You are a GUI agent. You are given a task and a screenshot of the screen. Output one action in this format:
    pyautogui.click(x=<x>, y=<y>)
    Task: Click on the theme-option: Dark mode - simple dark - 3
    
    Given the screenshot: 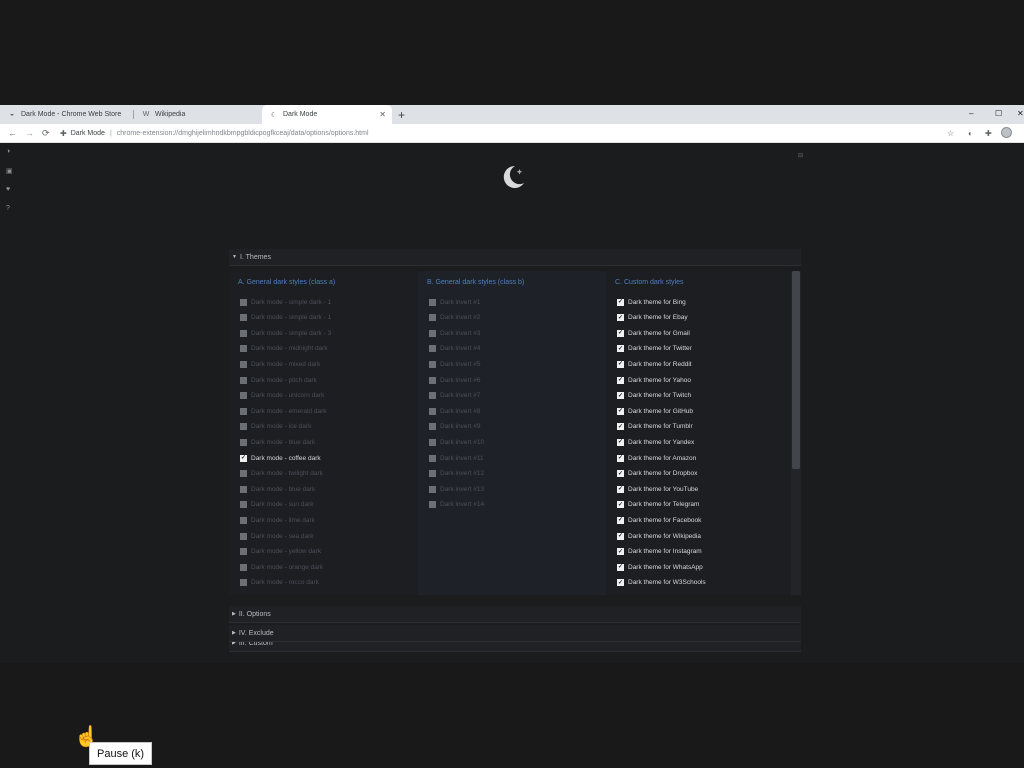 What is the action you would take?
    pyautogui.click(x=285, y=333)
    